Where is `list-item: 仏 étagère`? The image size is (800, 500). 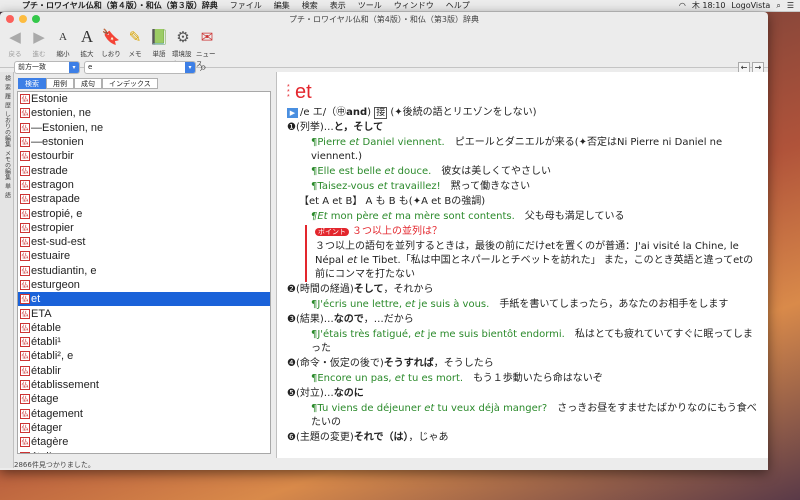 list-item: 仏 étagère is located at coordinates (144, 442).